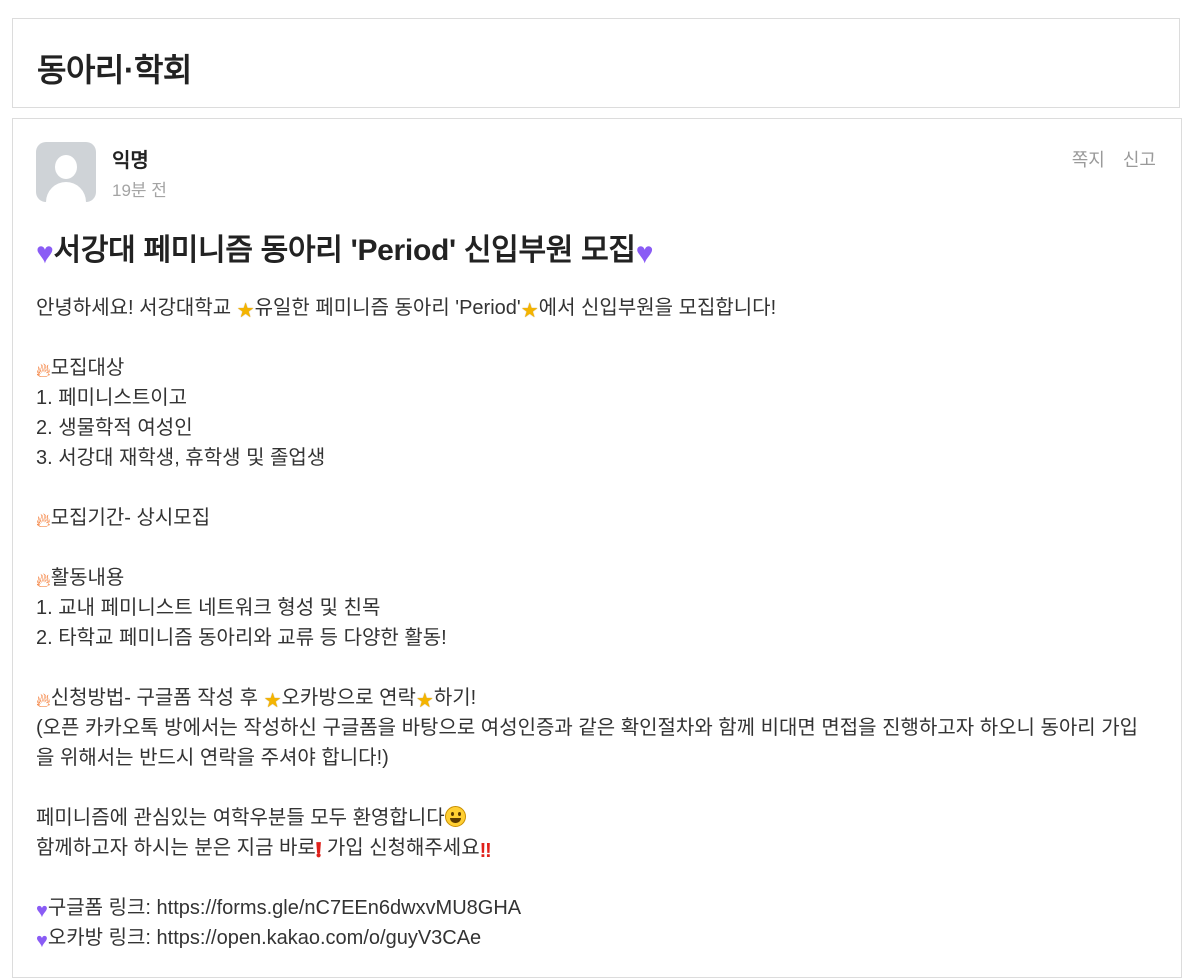  I want to click on period-line: 🔥︎모집기간- 상시모집, so click(596, 518).